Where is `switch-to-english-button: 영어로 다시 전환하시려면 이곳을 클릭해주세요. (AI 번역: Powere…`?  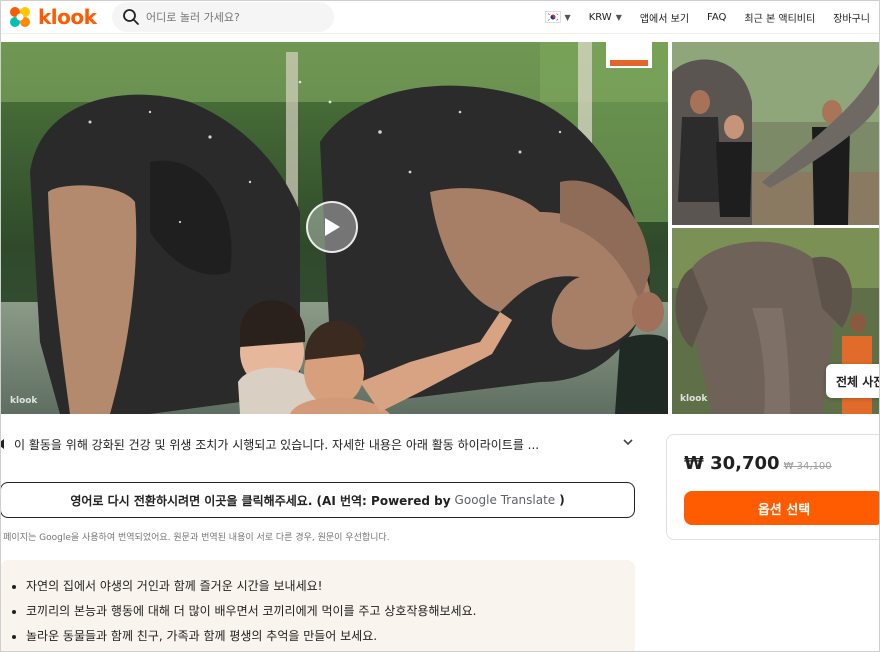 switch-to-english-button: 영어로 다시 전환하시려면 이곳을 클릭해주세요. (AI 번역: Powere… is located at coordinates (317, 500).